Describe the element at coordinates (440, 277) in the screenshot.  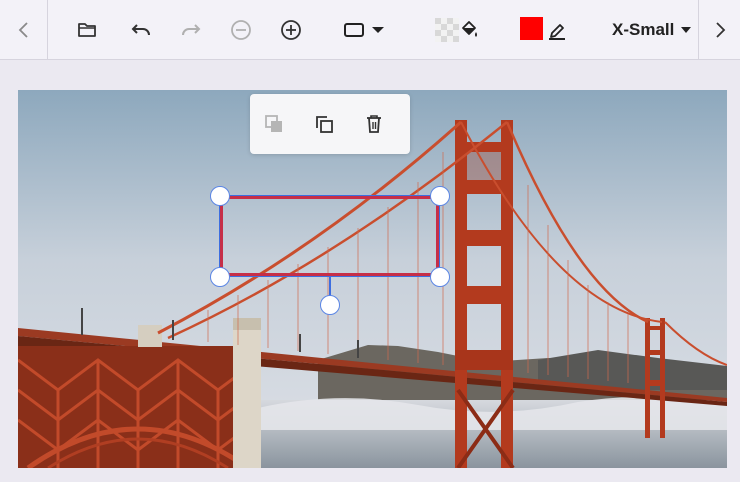
I see `resize-handle-bottom-right` at that location.